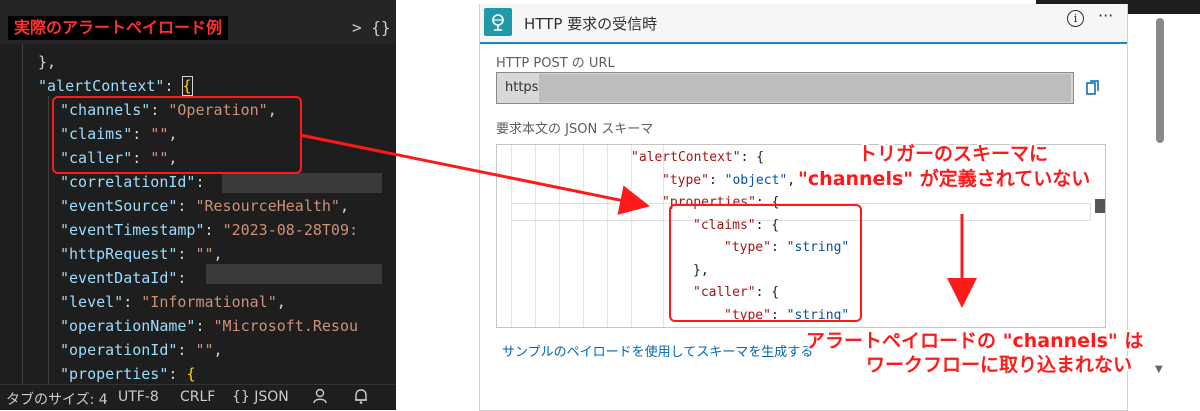  Describe the element at coordinates (119, 350) in the screenshot. I see `json-key: "operationId"` at that location.